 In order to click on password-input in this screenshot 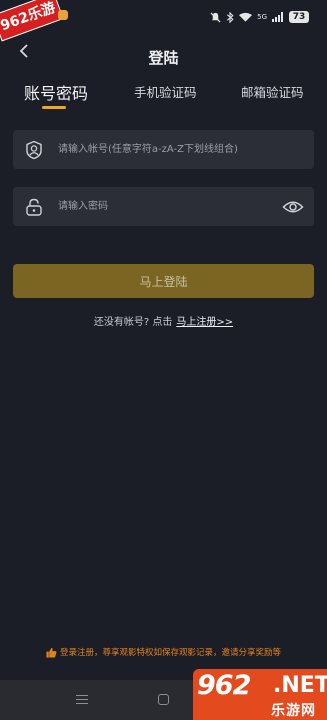, I will do `click(170, 206)`.